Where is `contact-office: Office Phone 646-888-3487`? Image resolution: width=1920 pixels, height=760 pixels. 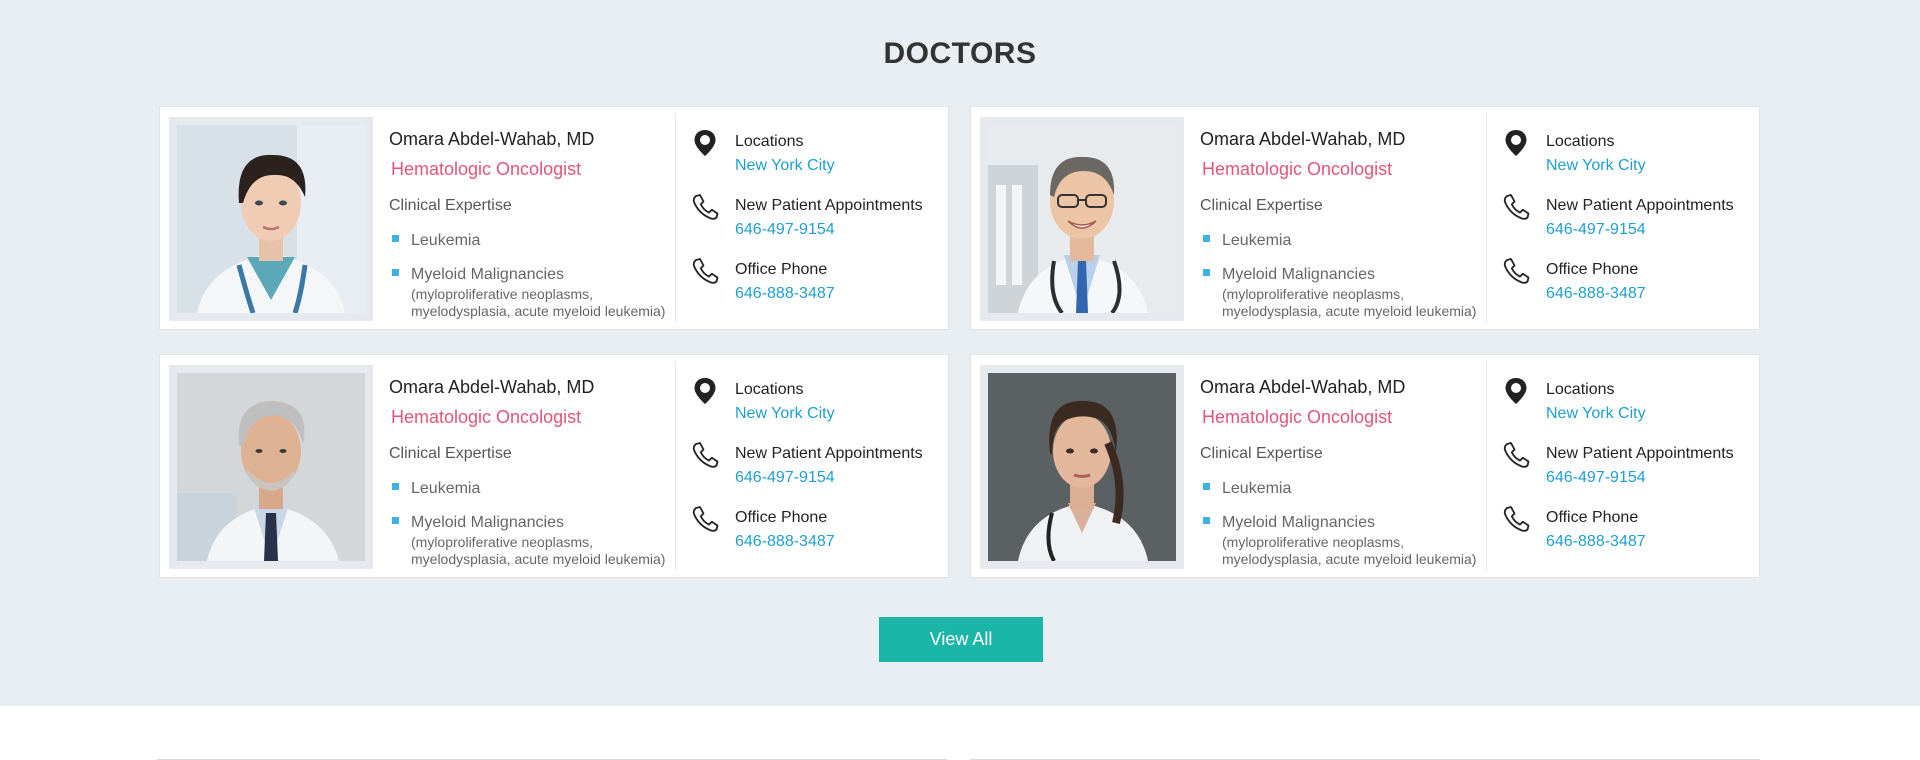
contact-office: Office Phone 646-888-3487 is located at coordinates (819, 528).